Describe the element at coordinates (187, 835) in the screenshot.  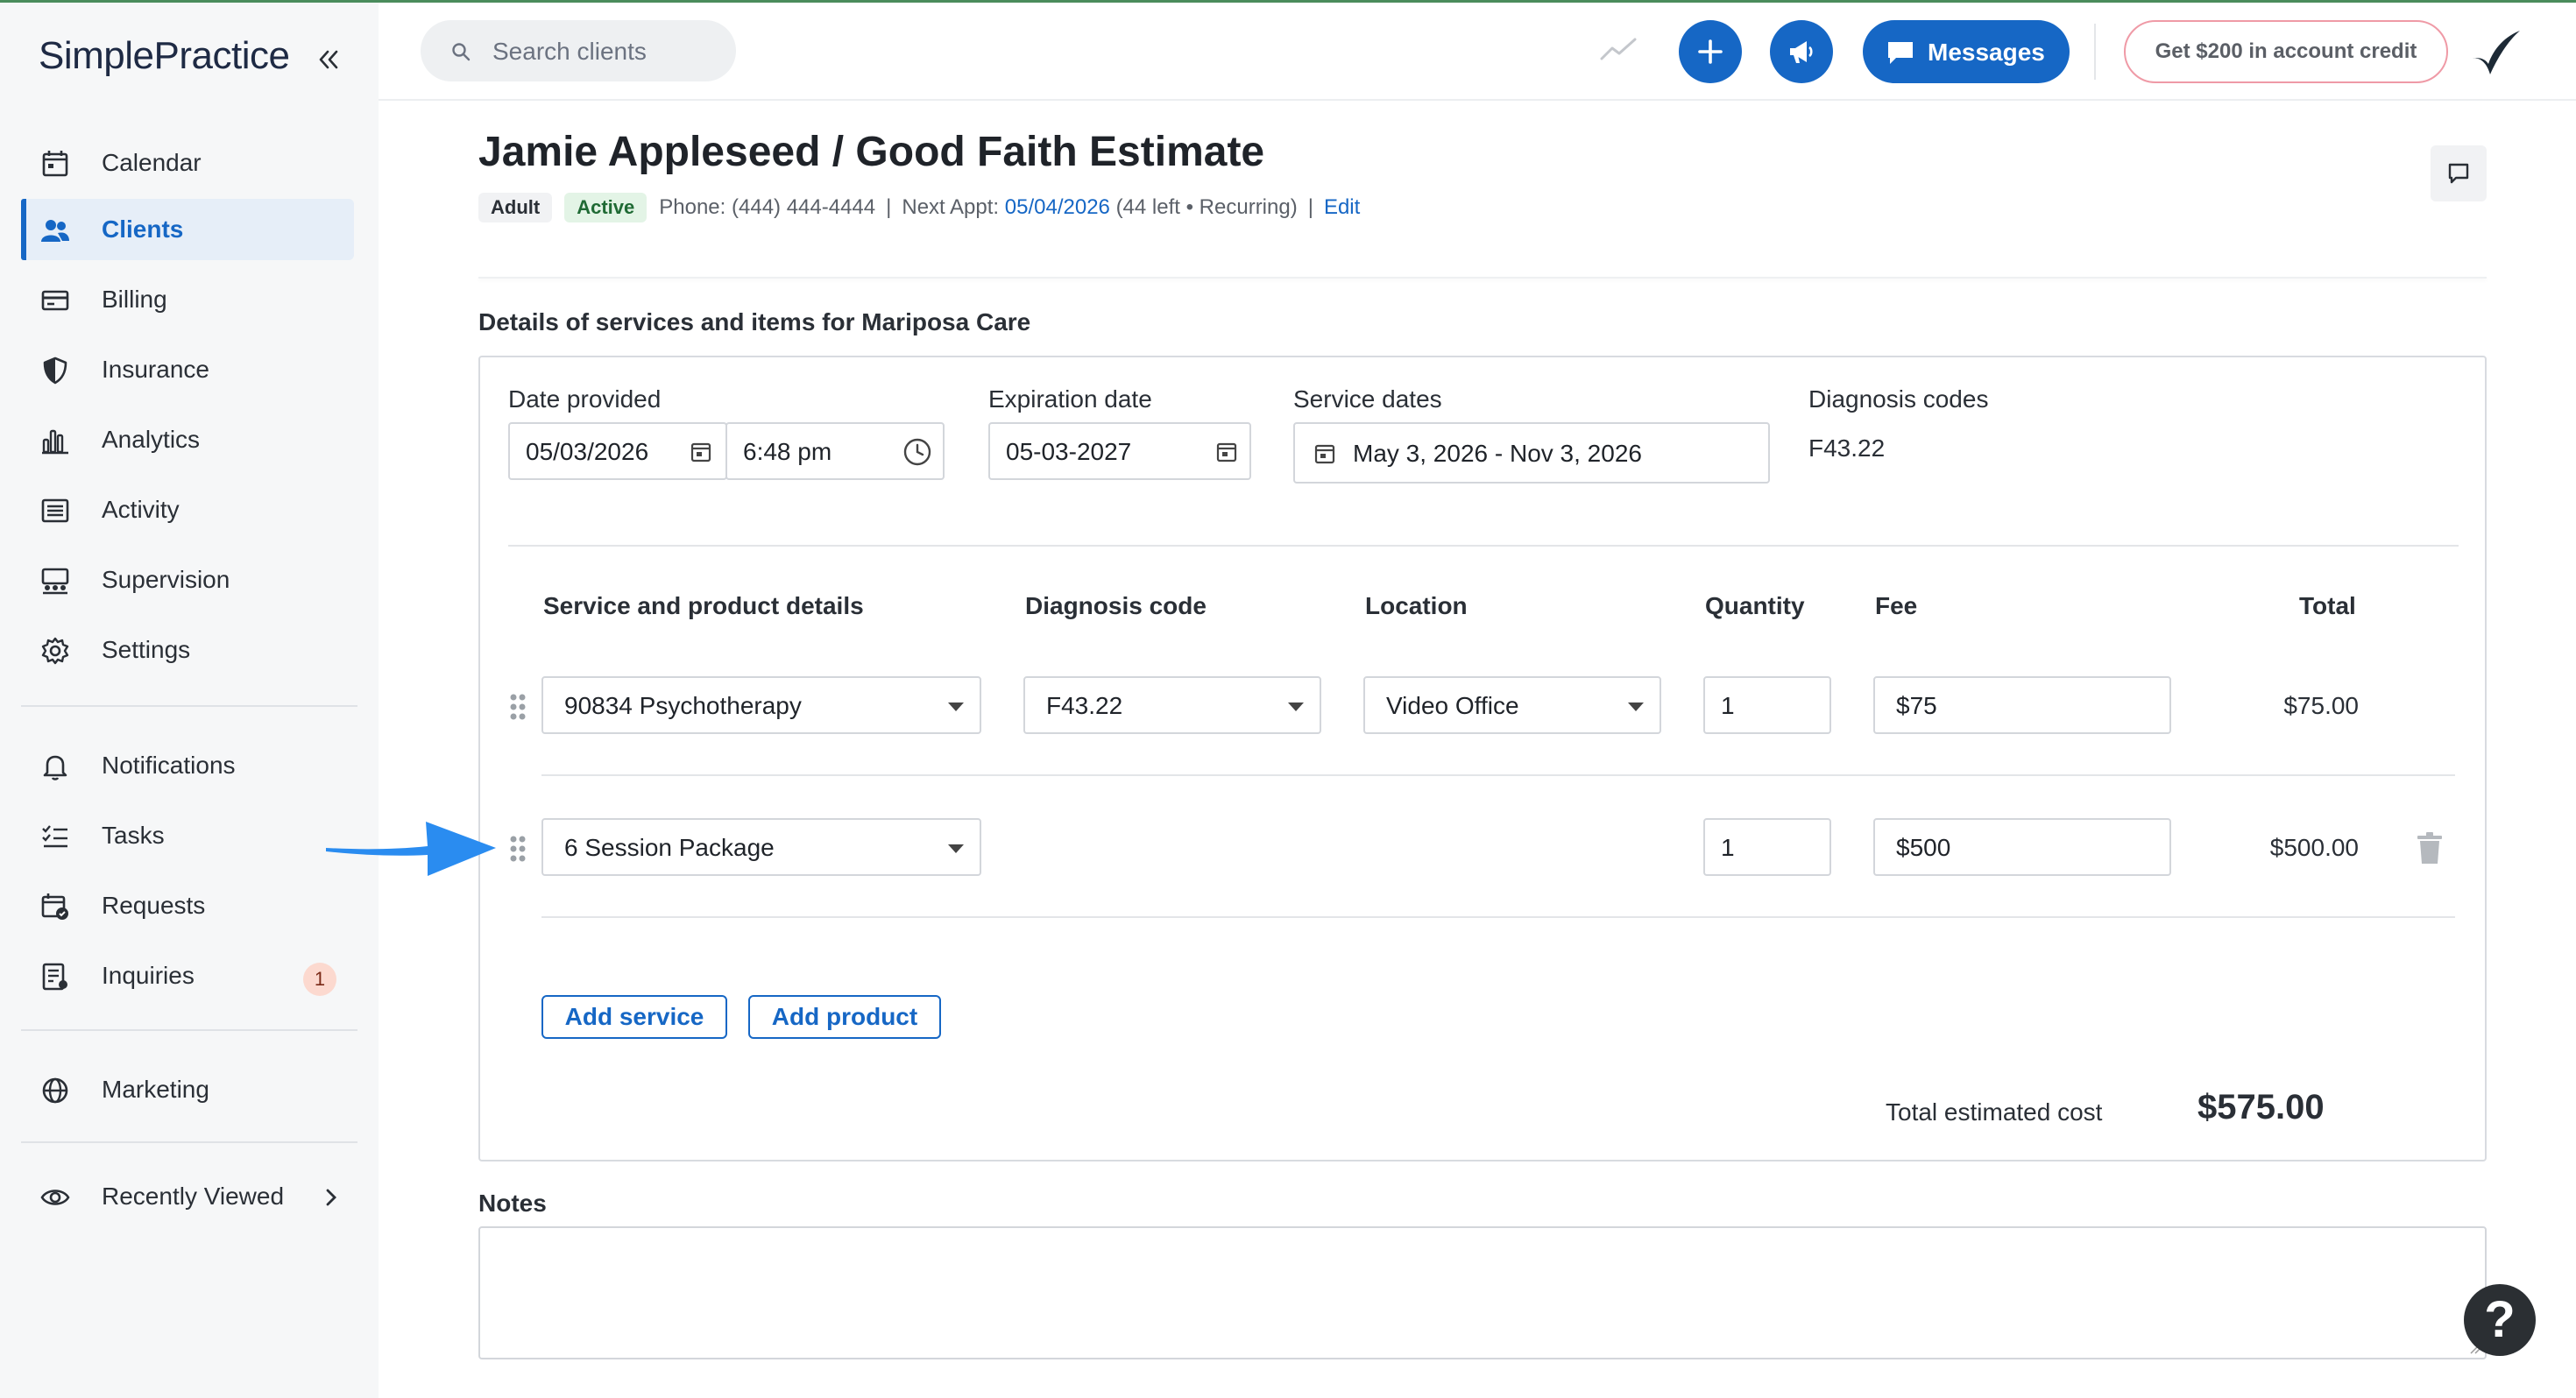
I see `sidebar-item-tasks: Tasks` at that location.